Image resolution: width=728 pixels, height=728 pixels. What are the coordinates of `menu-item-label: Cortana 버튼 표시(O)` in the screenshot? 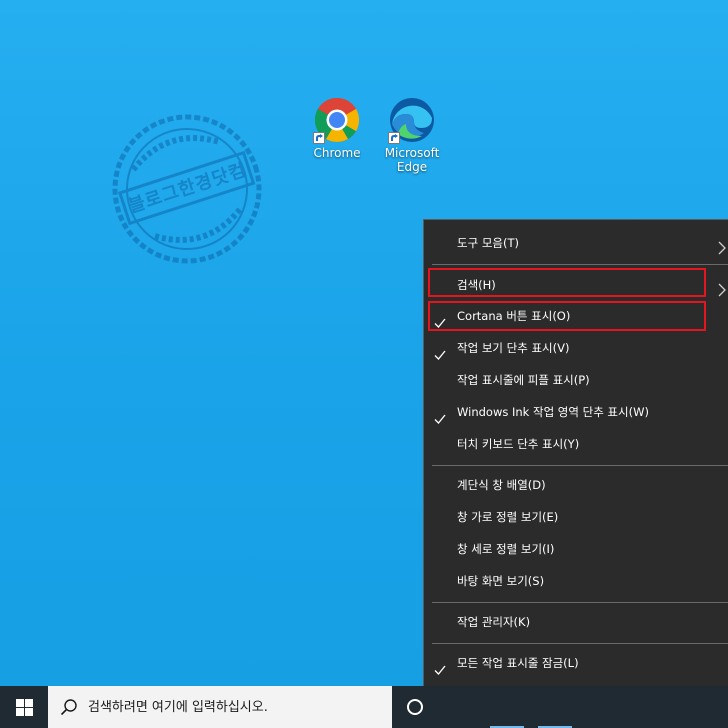 It's located at (514, 316).